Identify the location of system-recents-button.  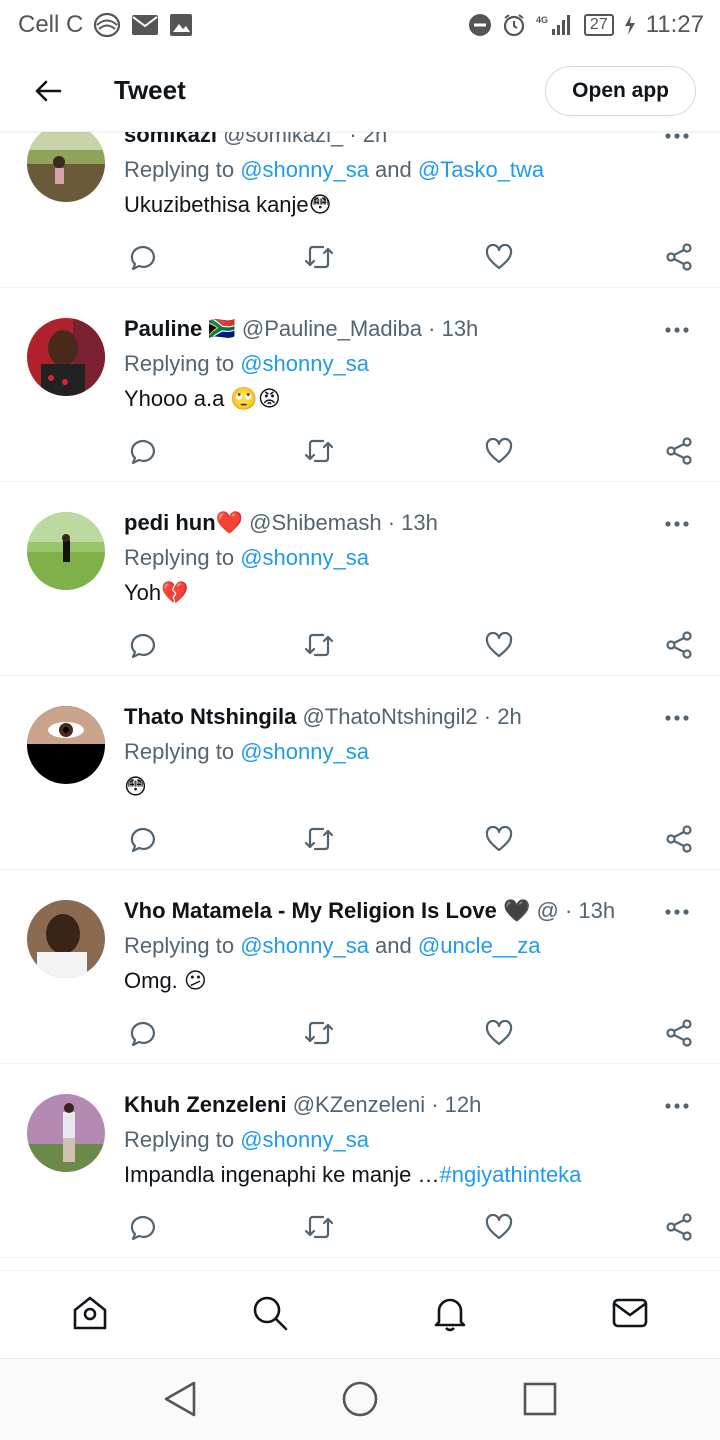
(540, 1399).